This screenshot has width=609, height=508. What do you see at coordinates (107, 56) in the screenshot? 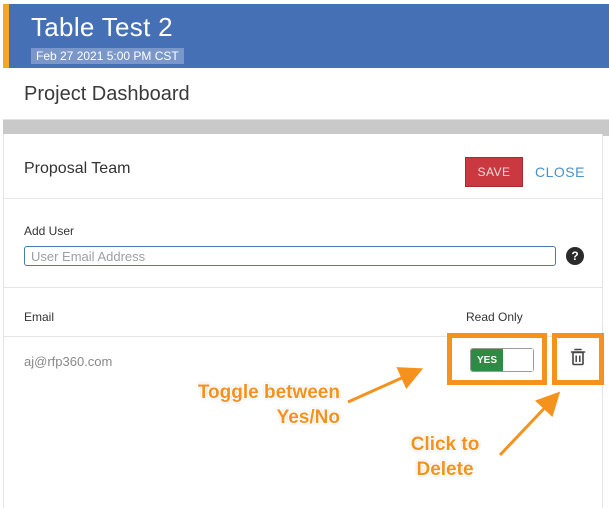
I see `due-date-badge: Feb 27 2021 5:00 PM CST` at bounding box center [107, 56].